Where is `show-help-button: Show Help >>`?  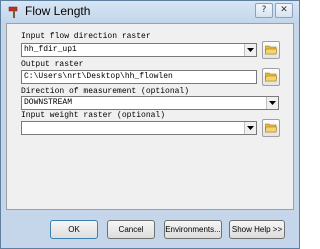
show-help-button: Show Help >> is located at coordinates (257, 229).